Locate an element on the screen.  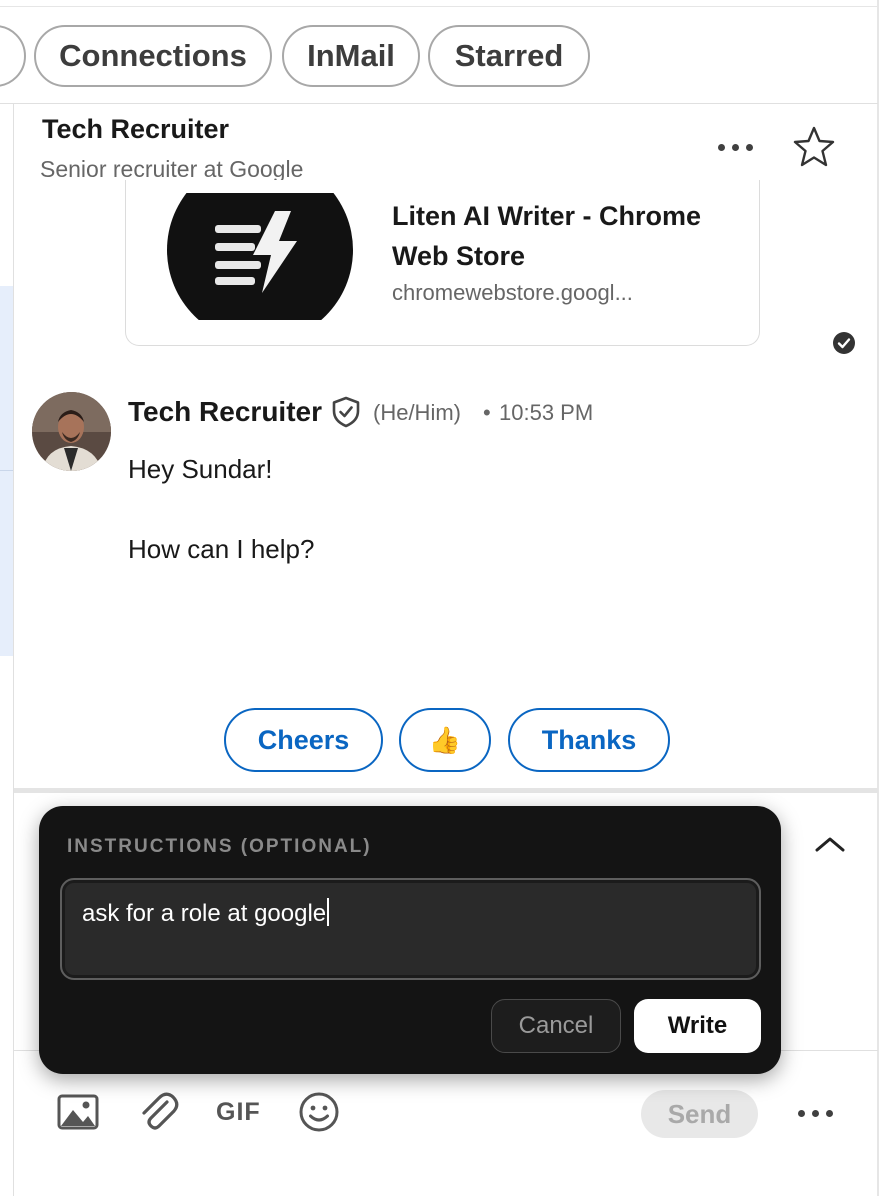
attachment-icon is located at coordinates (158, 1112).